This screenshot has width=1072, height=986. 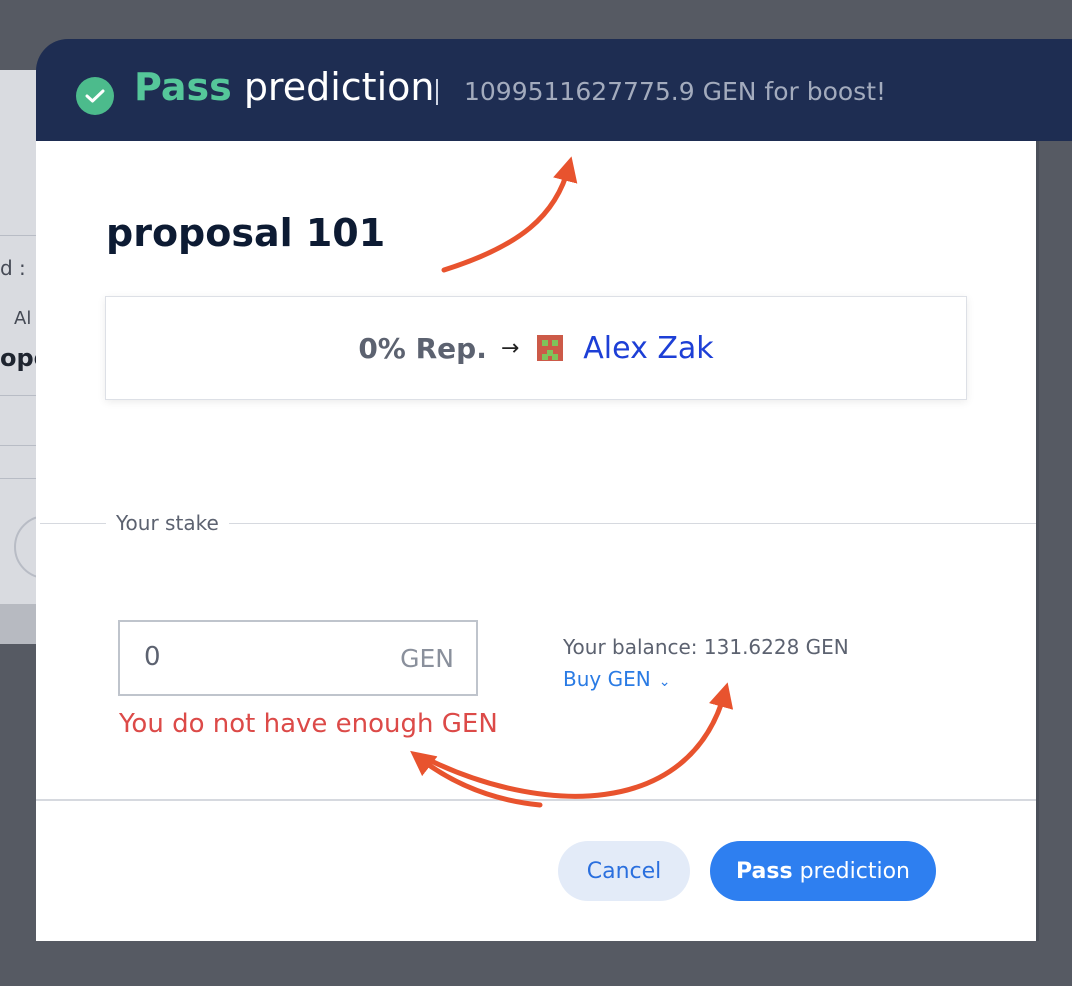 What do you see at coordinates (23, 318) in the screenshot?
I see `background-text: Al` at bounding box center [23, 318].